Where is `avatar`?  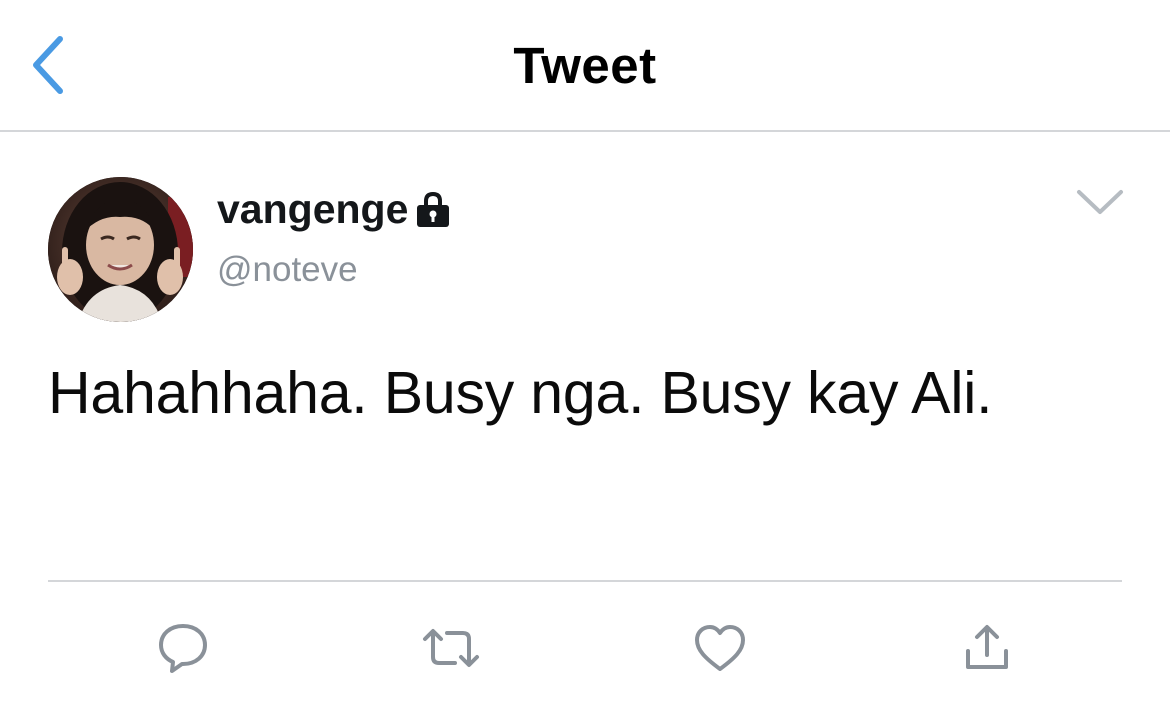 avatar is located at coordinates (120, 249).